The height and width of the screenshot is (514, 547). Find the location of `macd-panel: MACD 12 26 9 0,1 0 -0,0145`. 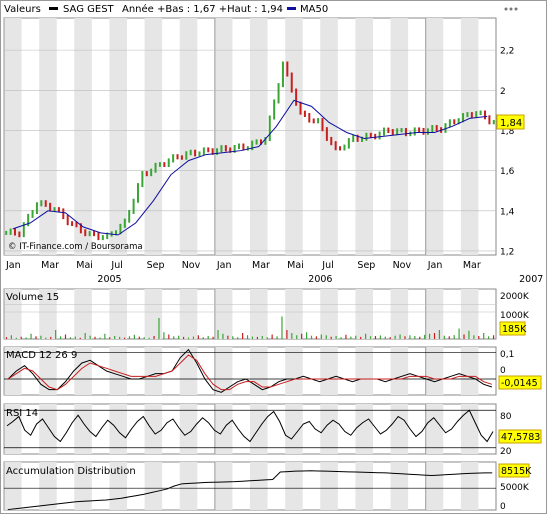

macd-panel: MACD 12 26 9 0,1 0 -0,0145 is located at coordinates (272, 371).